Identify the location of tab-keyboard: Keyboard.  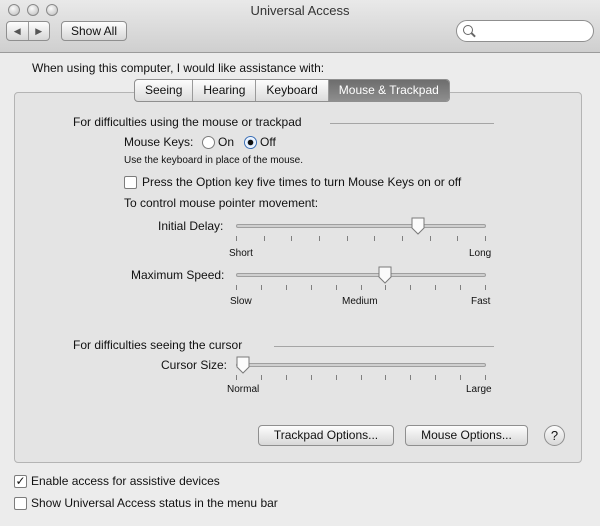
(291, 90).